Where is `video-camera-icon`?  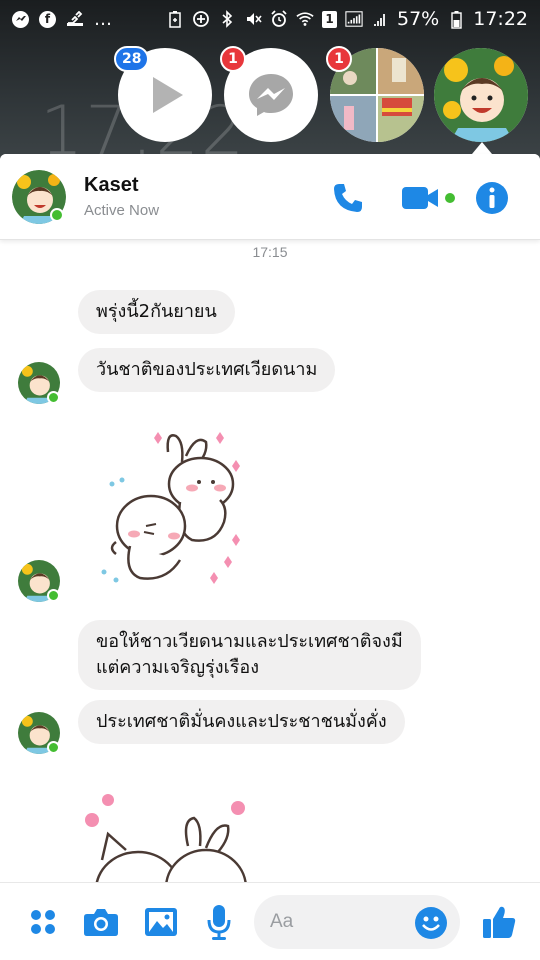 video-camera-icon is located at coordinates (428, 198).